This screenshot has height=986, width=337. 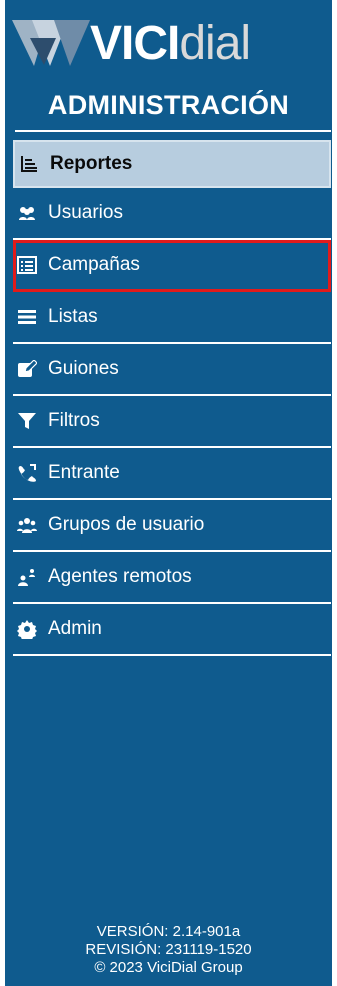 What do you see at coordinates (94, 264) in the screenshot?
I see `sidebar-item-label: Campañas` at bounding box center [94, 264].